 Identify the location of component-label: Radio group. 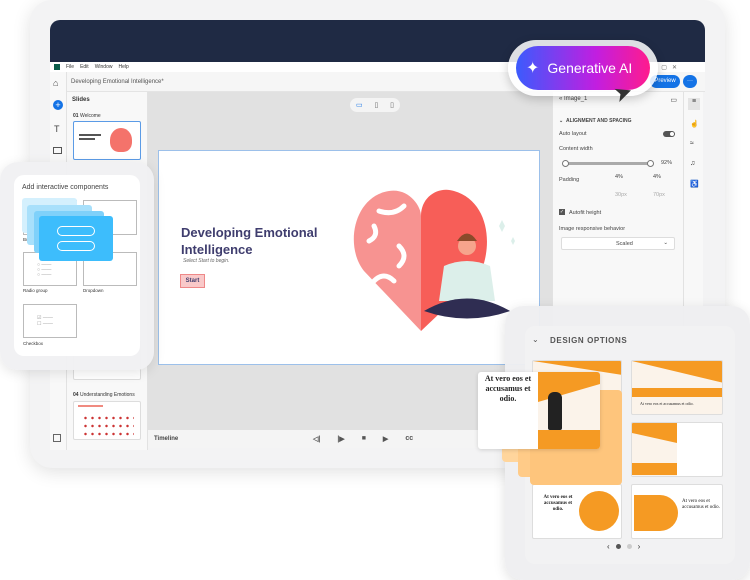
(35, 290).